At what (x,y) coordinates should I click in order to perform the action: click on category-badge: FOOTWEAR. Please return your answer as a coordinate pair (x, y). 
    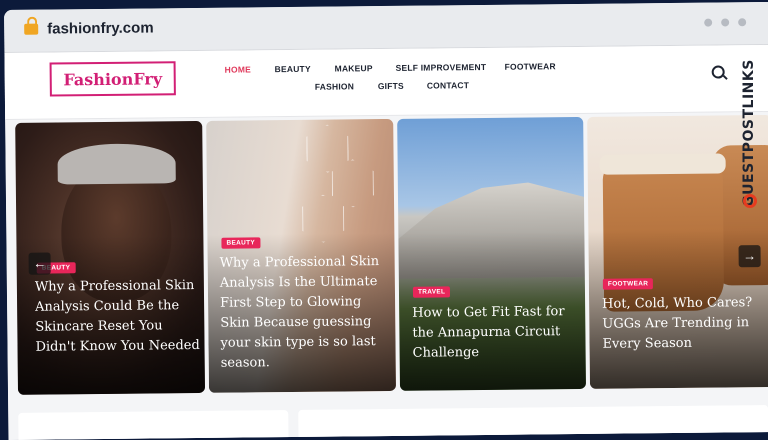
    Looking at the image, I should click on (628, 284).